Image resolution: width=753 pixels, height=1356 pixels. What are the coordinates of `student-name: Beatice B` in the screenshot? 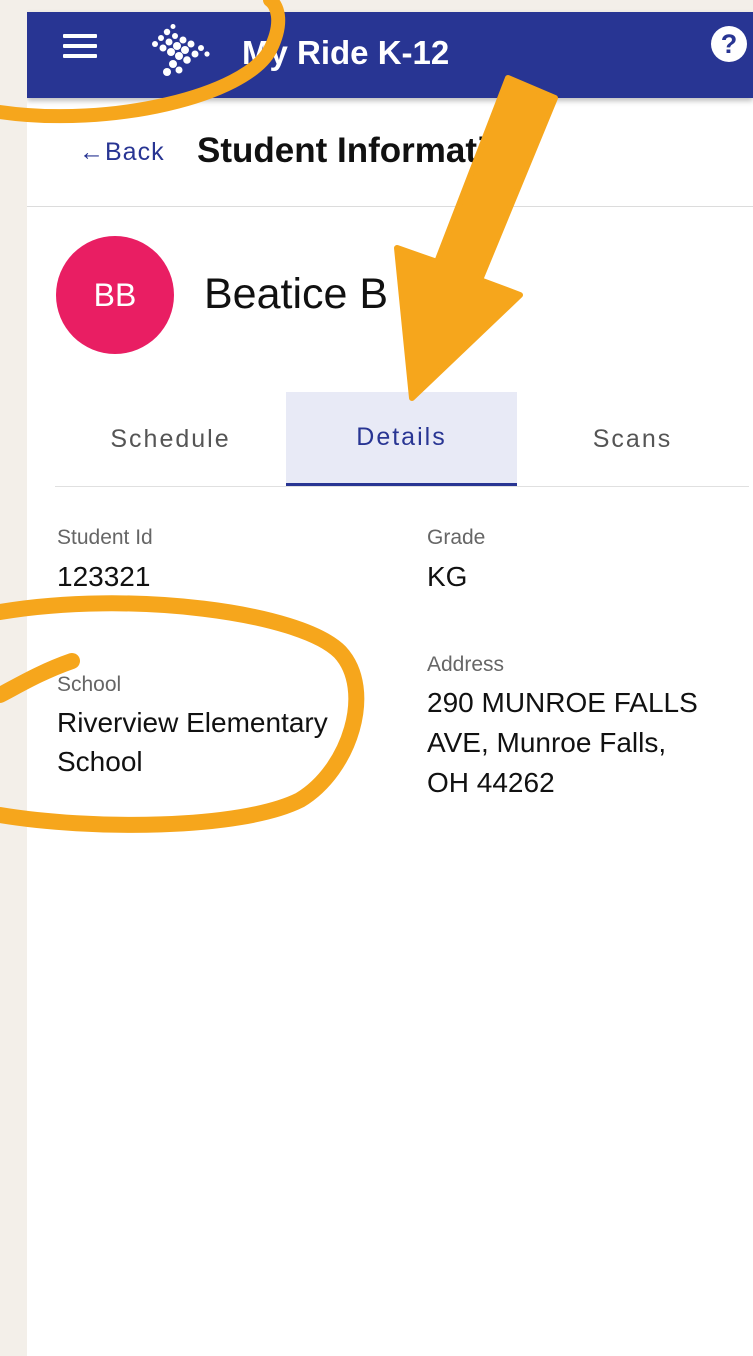 It's located at (296, 294).